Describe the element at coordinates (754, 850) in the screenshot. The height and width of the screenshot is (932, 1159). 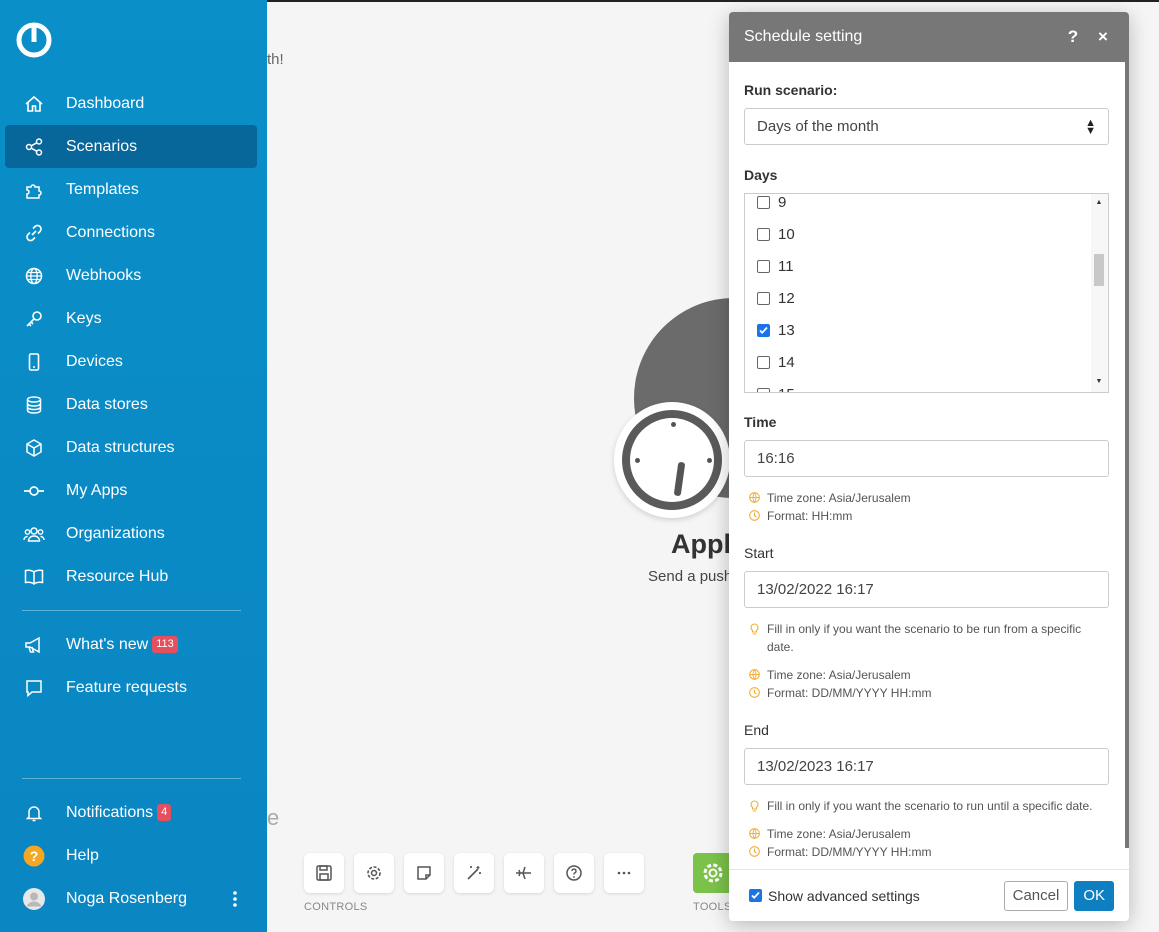
I see `clock-icon` at that location.